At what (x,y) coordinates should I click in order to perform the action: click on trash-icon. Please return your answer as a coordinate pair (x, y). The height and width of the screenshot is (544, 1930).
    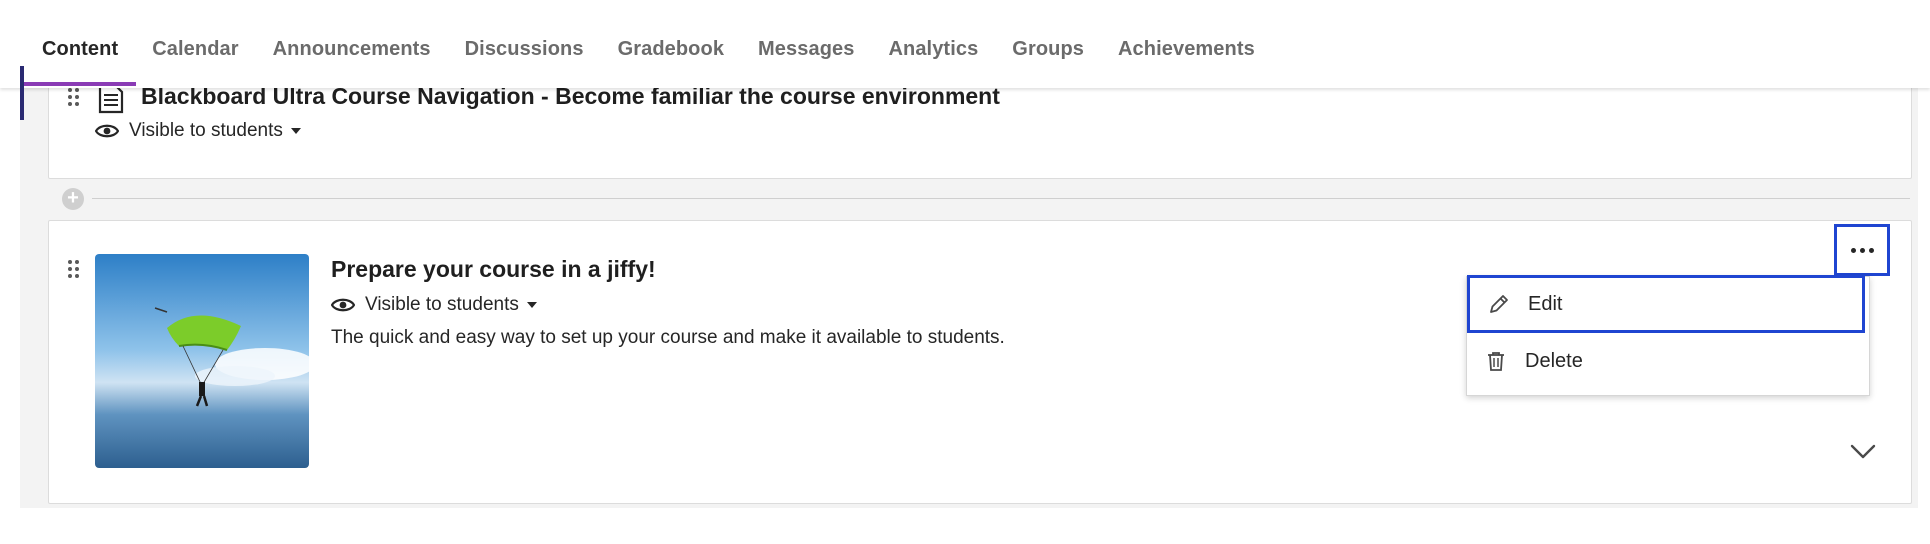
    Looking at the image, I should click on (1496, 361).